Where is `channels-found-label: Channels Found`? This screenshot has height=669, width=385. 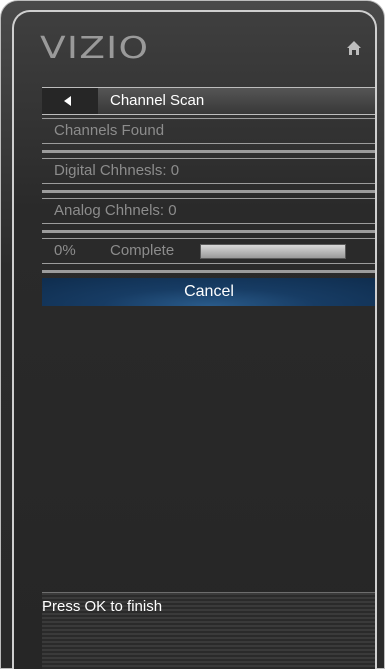 channels-found-label: Channels Found is located at coordinates (109, 130).